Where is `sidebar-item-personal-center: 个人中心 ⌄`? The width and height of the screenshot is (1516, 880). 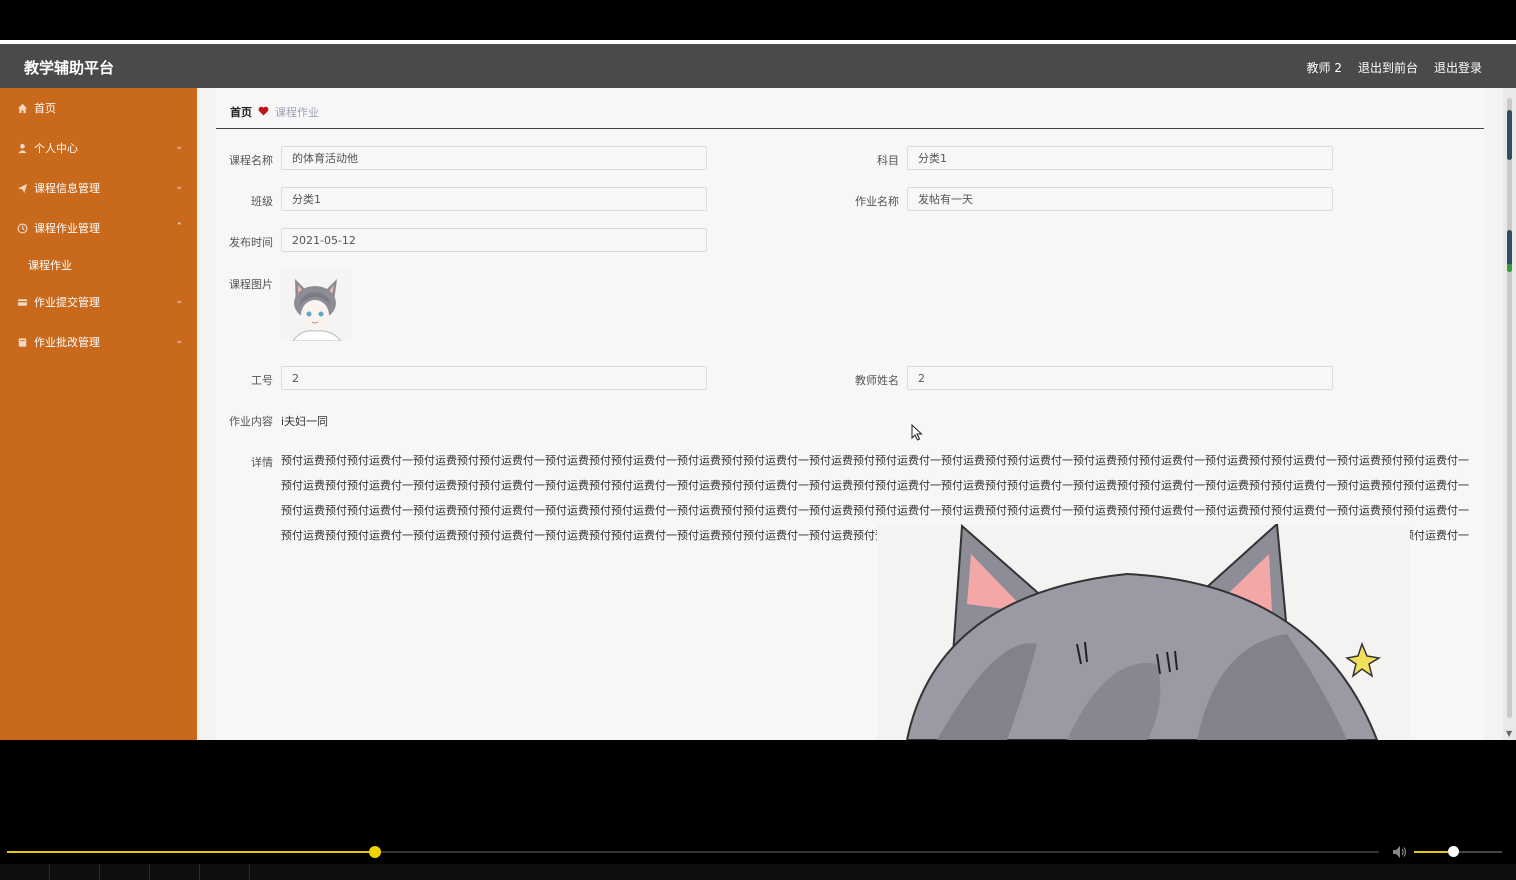
sidebar-item-personal-center: 个人中心 ⌄ is located at coordinates (98, 148).